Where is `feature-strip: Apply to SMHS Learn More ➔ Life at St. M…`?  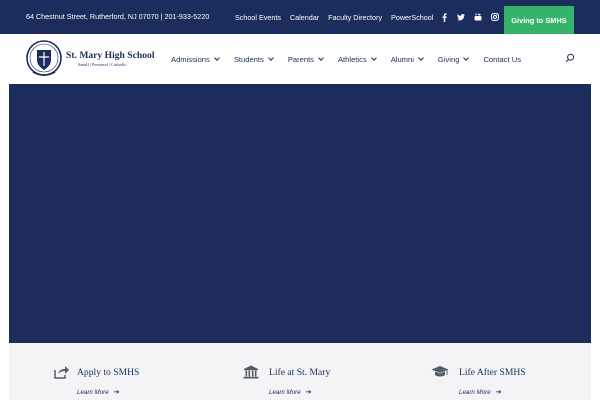 feature-strip: Apply to SMHS Learn More ➔ Life at St. M… is located at coordinates (300, 371).